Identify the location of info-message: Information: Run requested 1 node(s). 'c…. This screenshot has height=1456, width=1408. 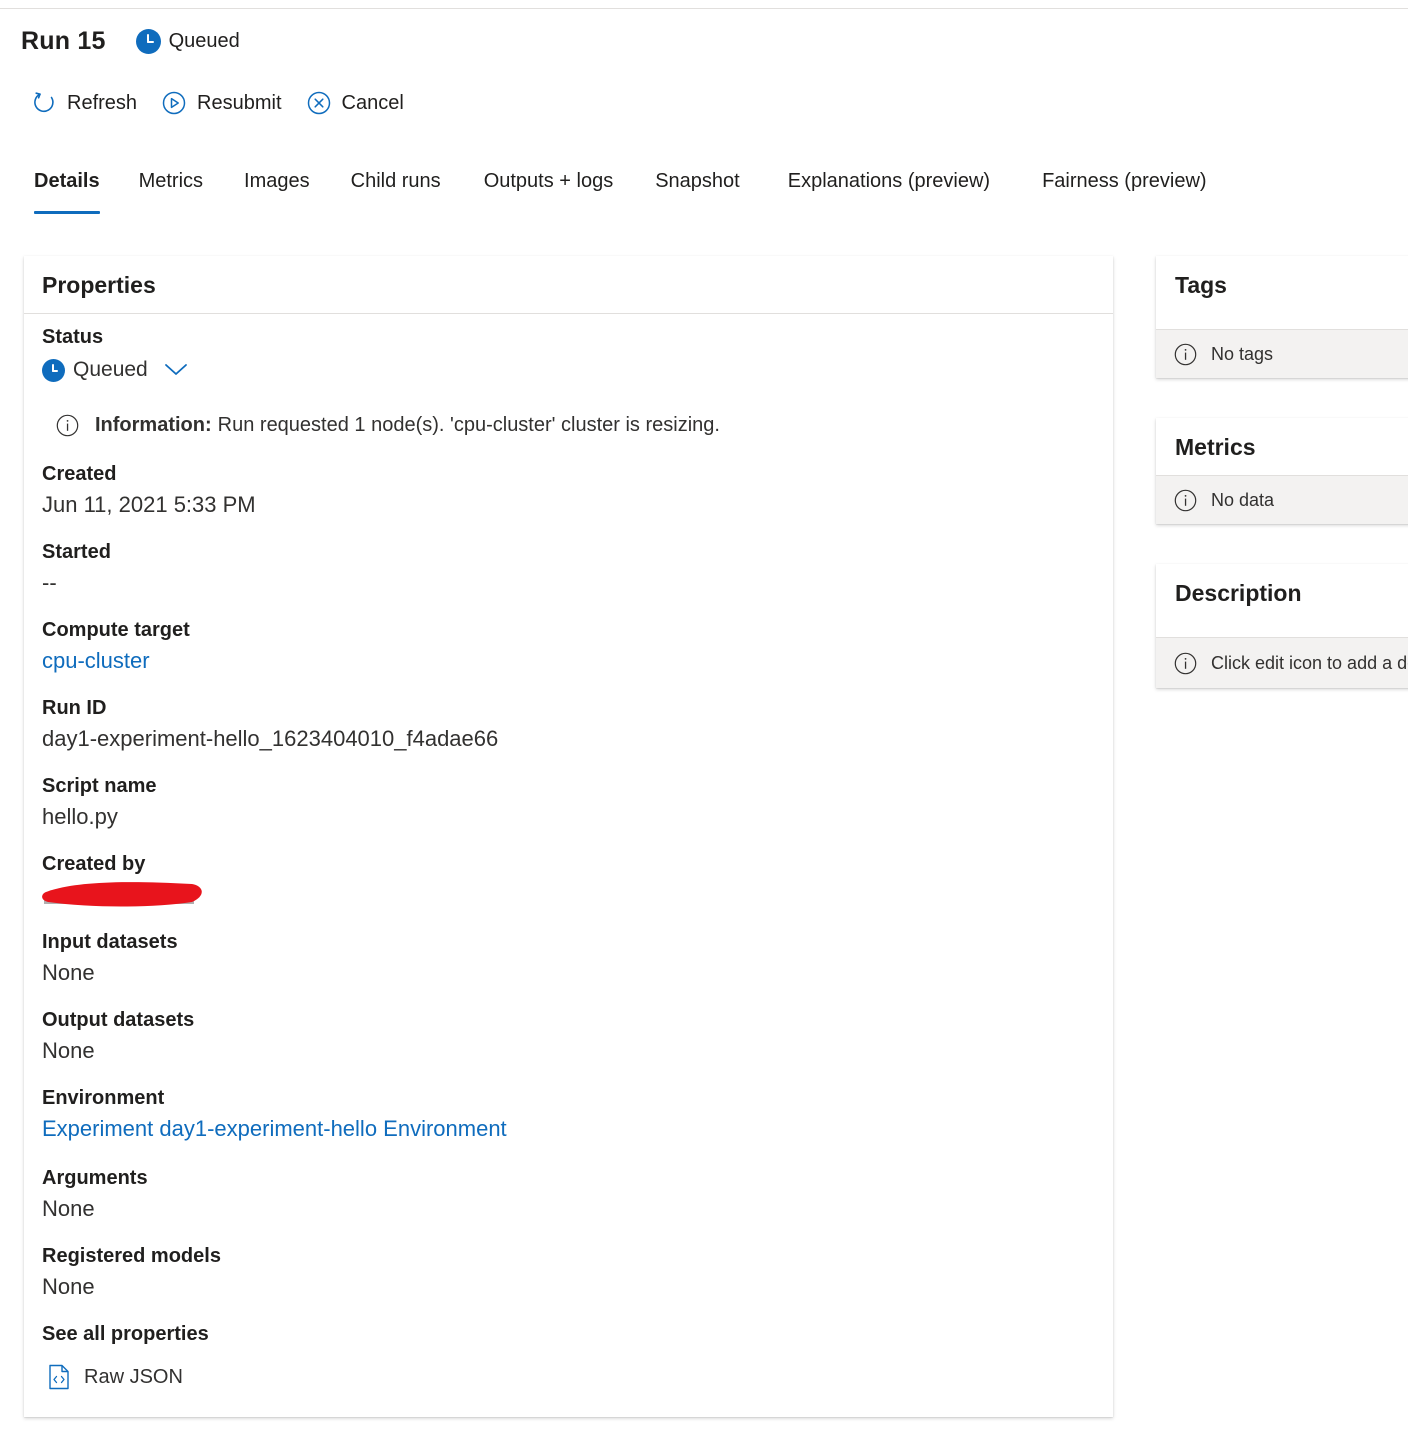
(388, 425).